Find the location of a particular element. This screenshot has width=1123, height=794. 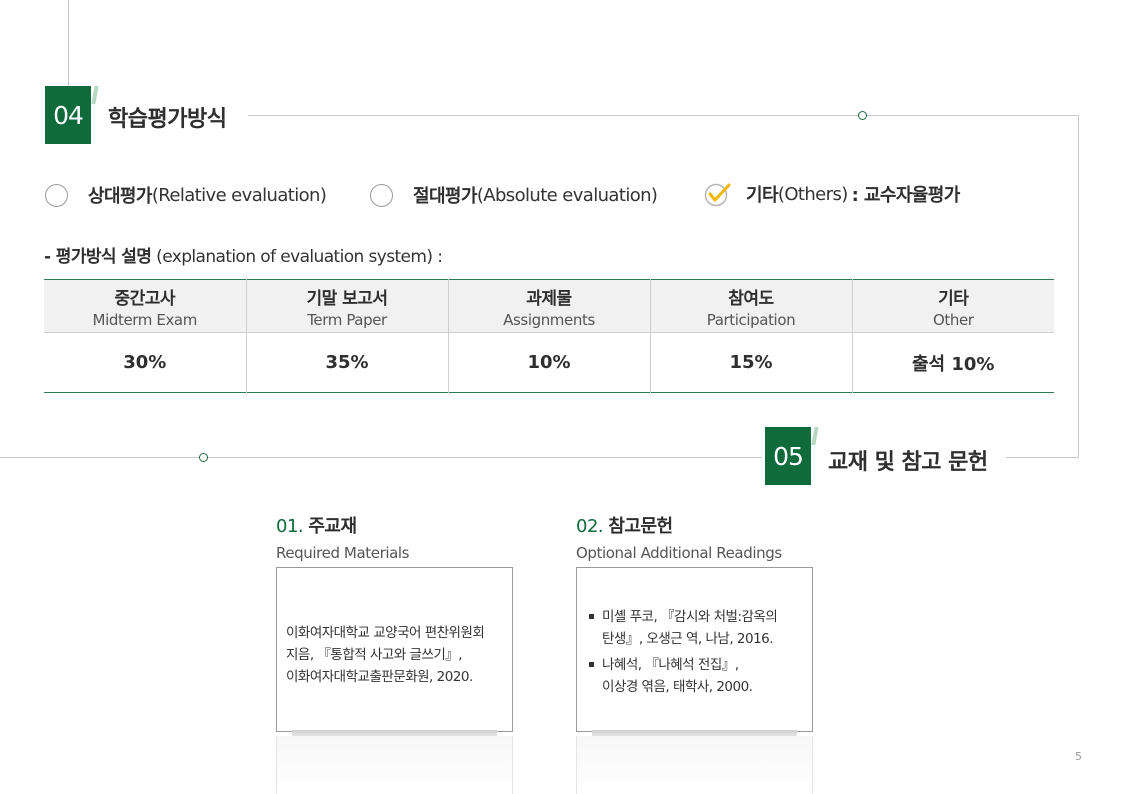

section-number-04: 04 is located at coordinates (68, 115).